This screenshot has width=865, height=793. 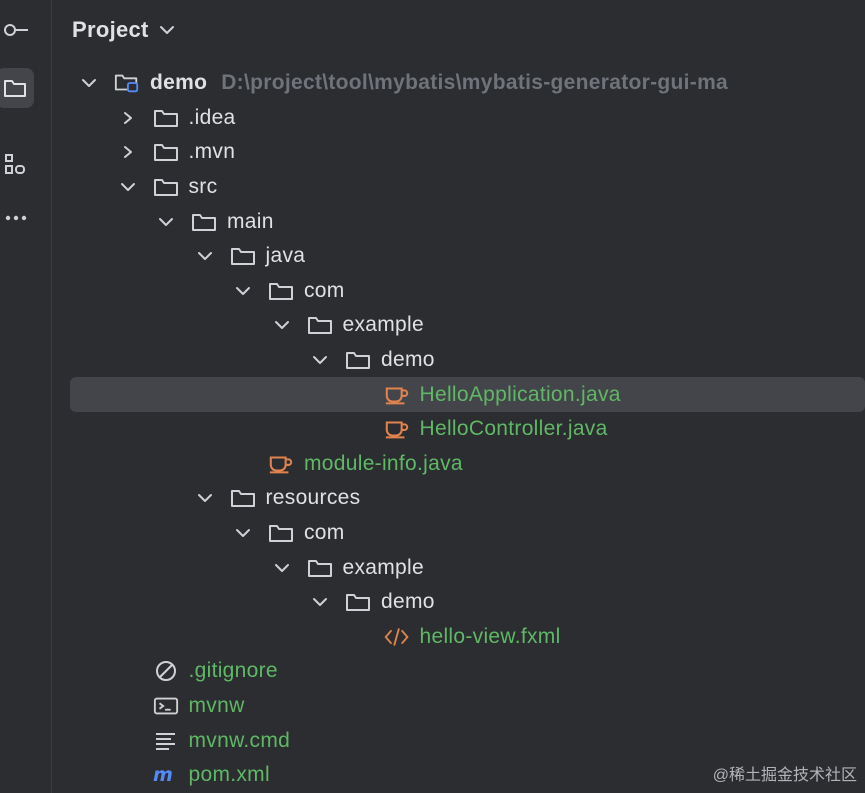 I want to click on tree-item-label: .idea, so click(x=212, y=118).